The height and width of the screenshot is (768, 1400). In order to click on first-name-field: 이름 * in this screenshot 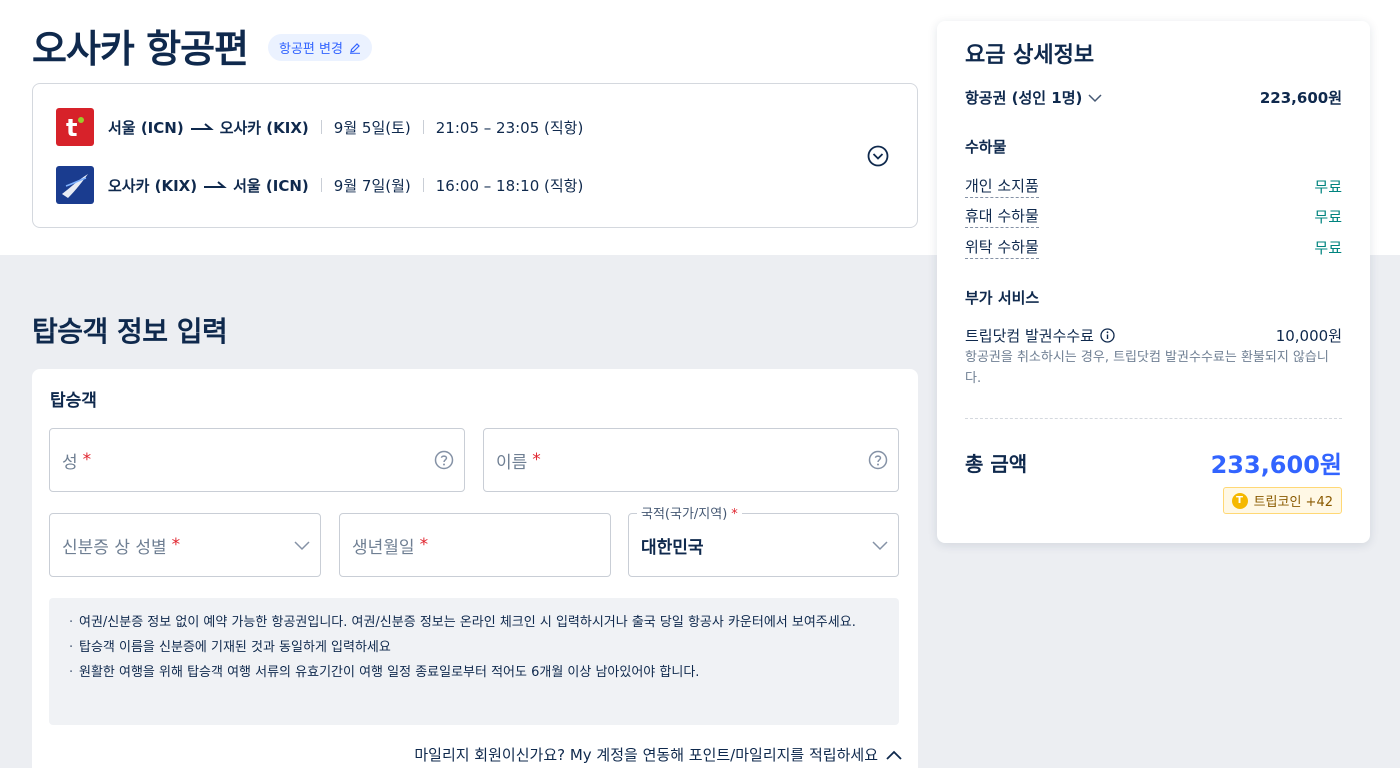, I will do `click(691, 460)`.